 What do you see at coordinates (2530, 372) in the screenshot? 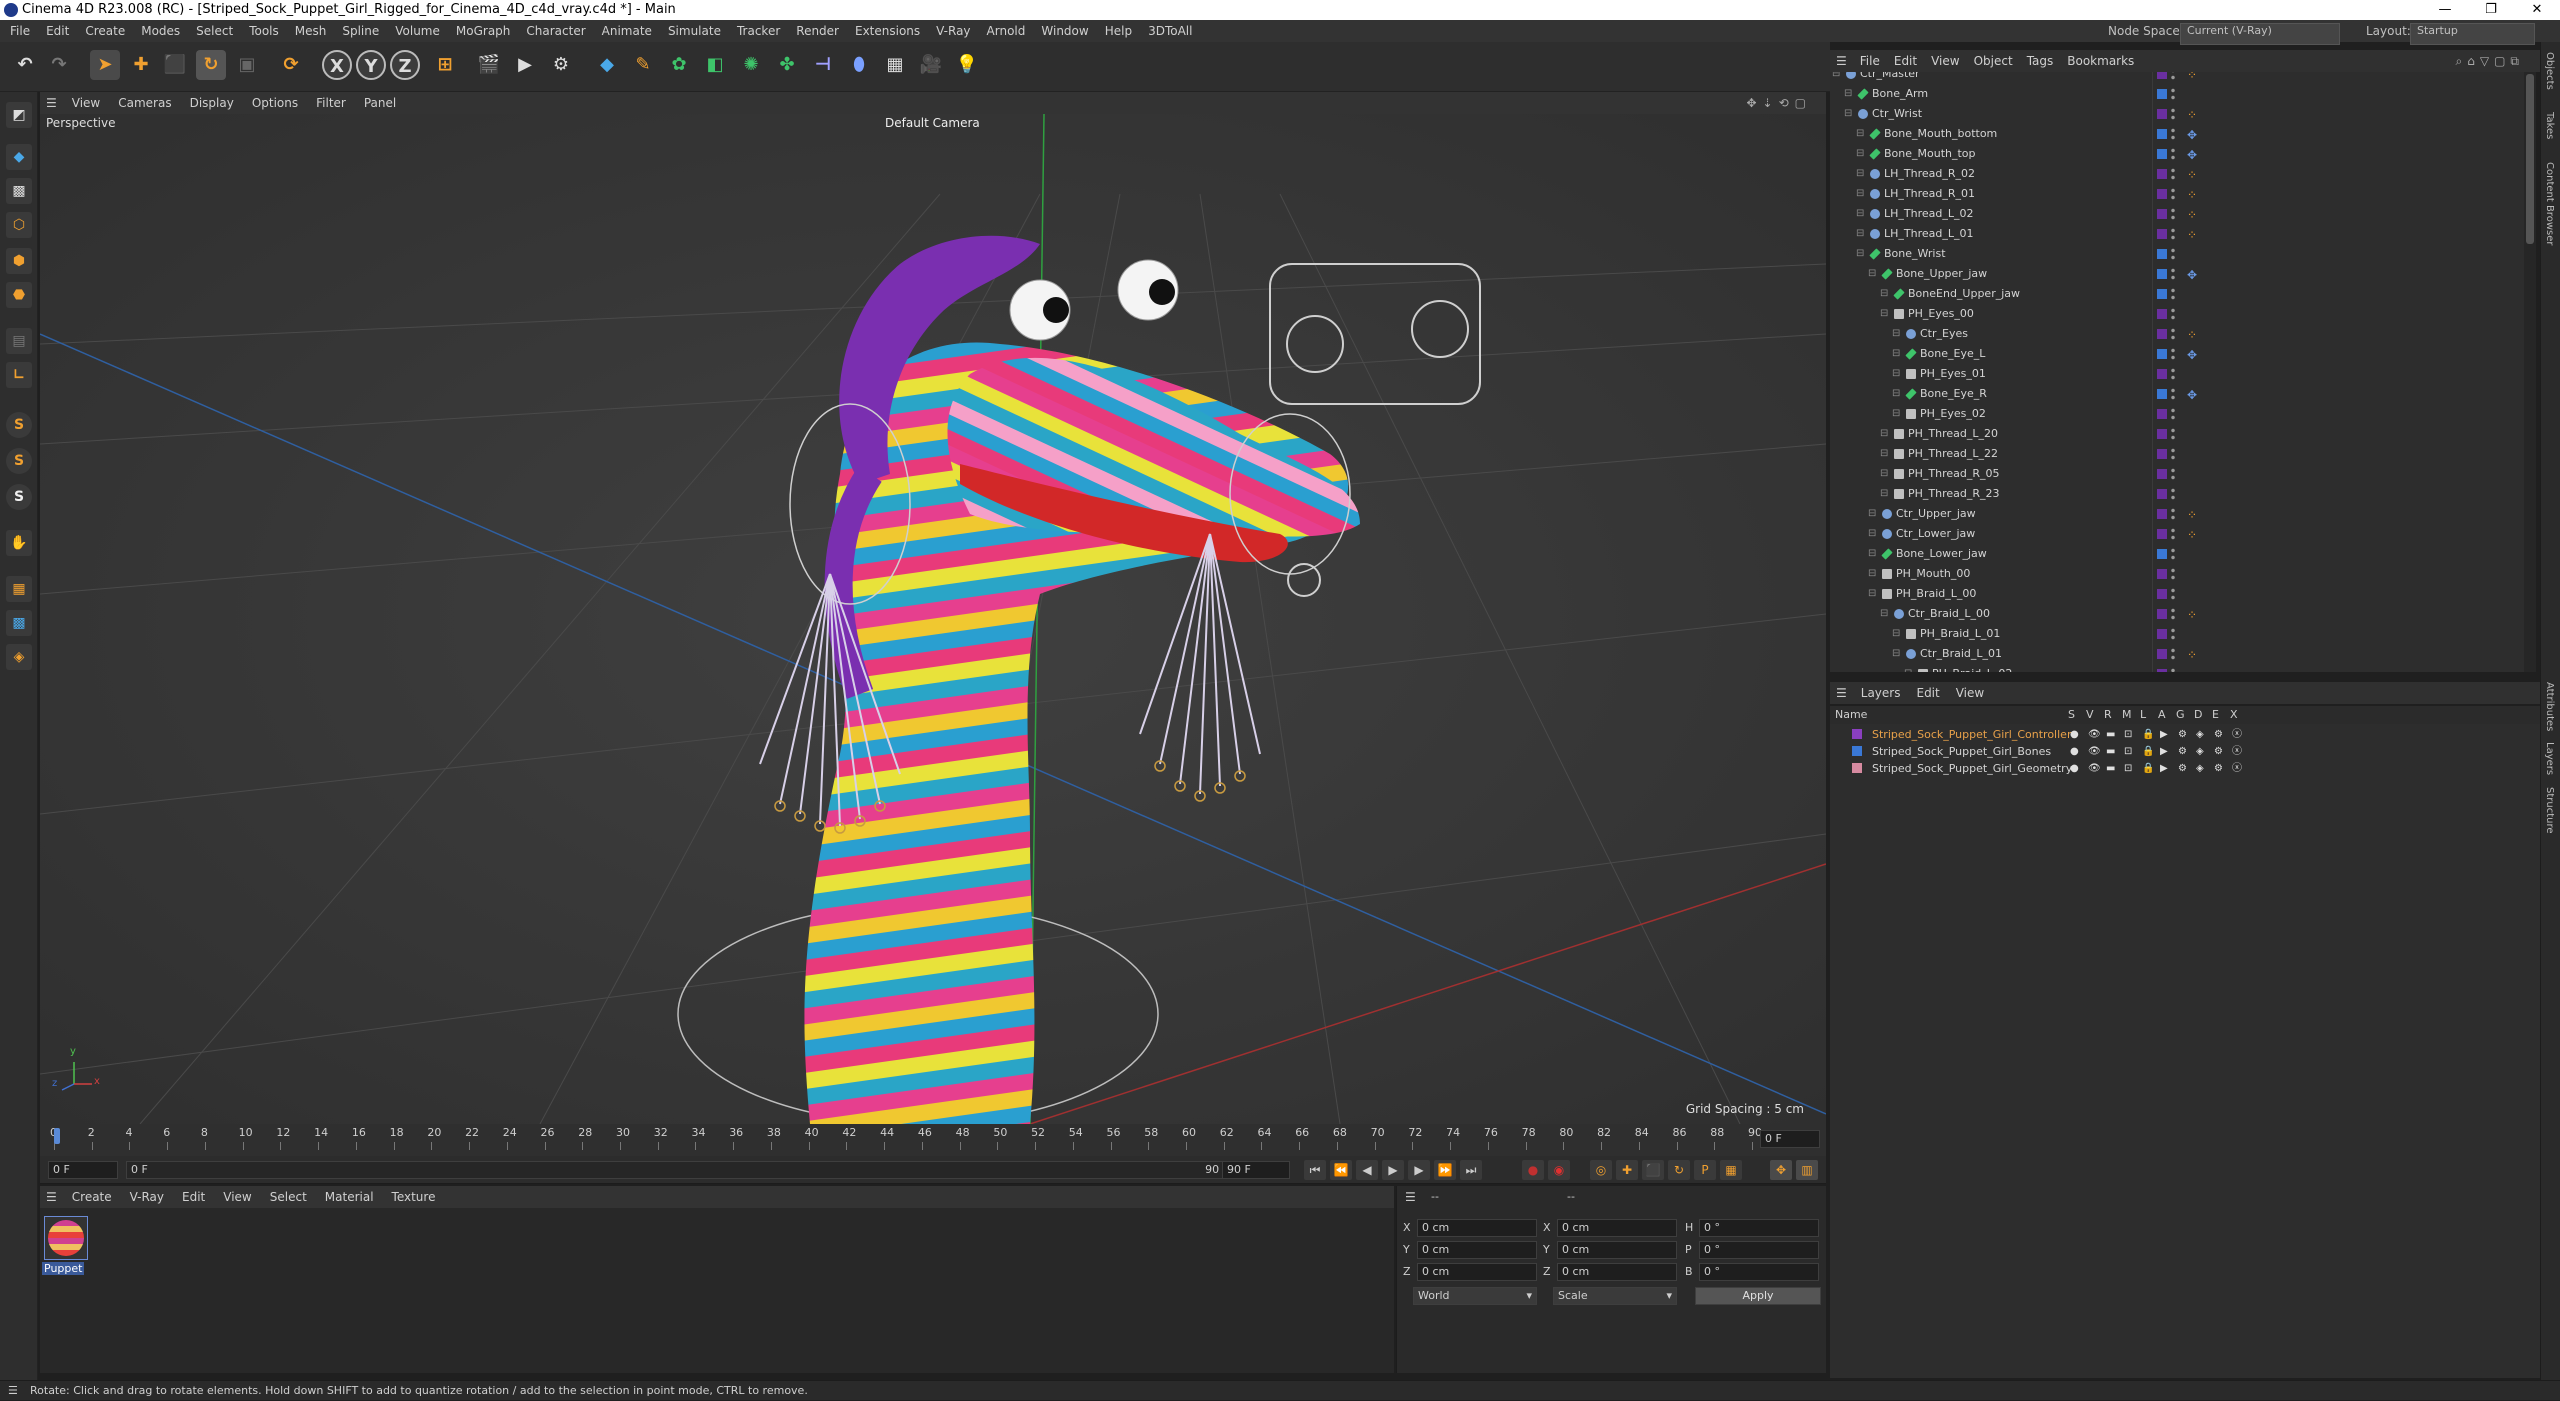
I see `object-scrollbar` at bounding box center [2530, 372].